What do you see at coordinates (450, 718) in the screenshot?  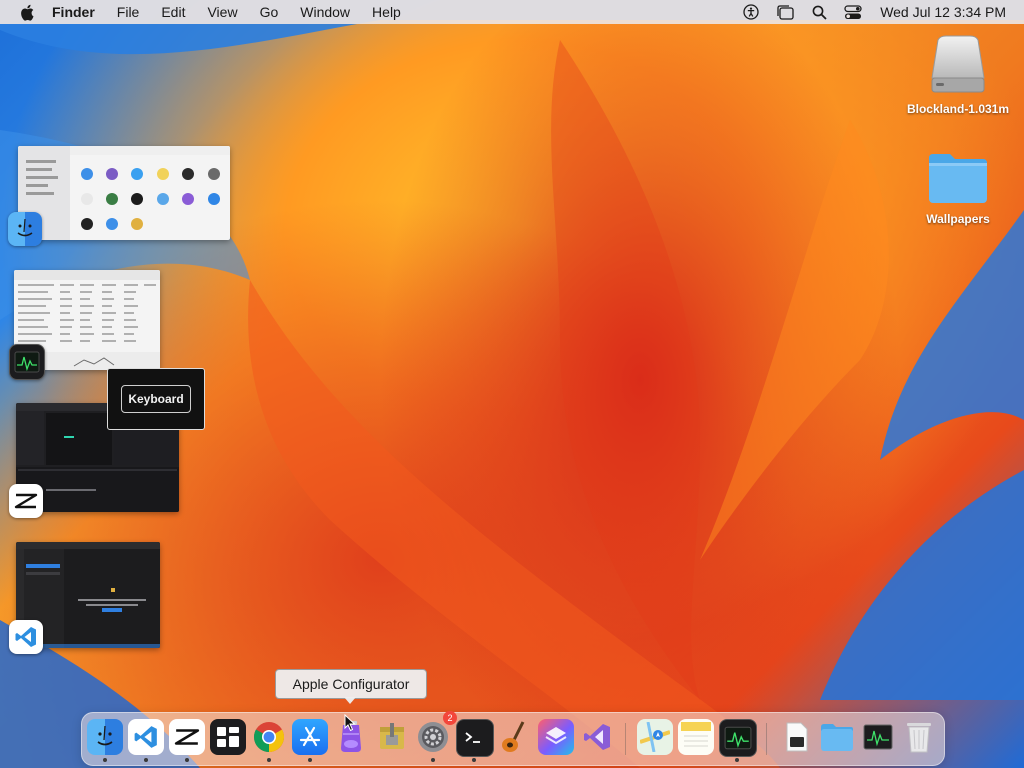 I see `notification-badge: 2` at bounding box center [450, 718].